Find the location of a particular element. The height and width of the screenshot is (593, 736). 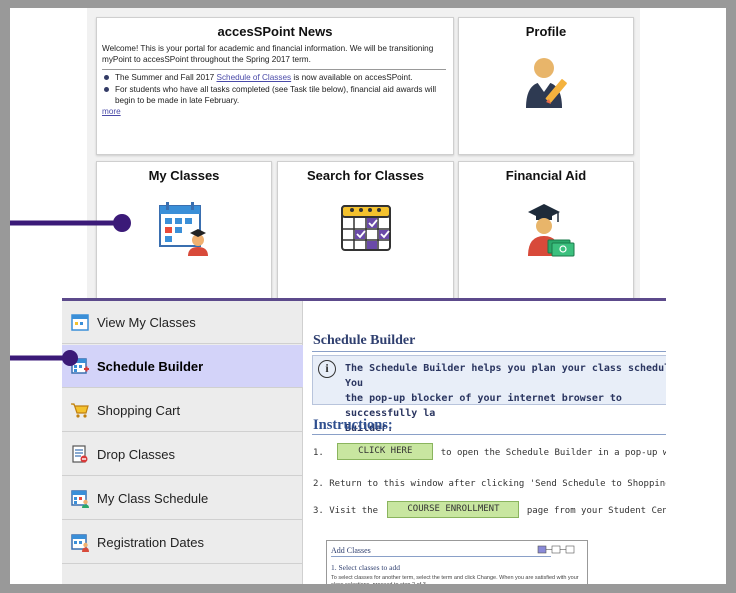

schedule-of-classes-link: Schedule of Classes is located at coordinates (253, 77).